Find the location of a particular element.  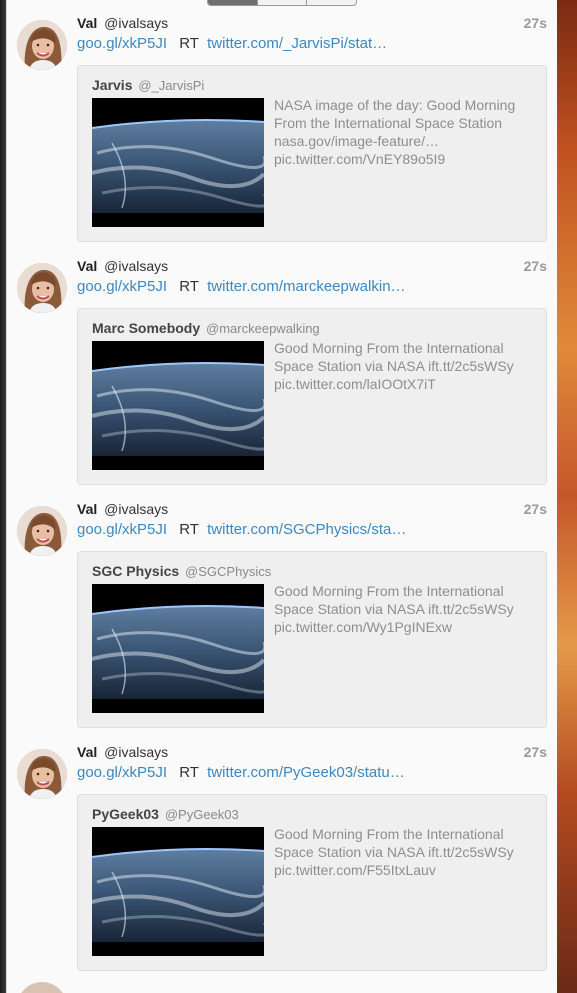

quoted-header: Marc Somebody @marckeepwalking is located at coordinates (206, 328).